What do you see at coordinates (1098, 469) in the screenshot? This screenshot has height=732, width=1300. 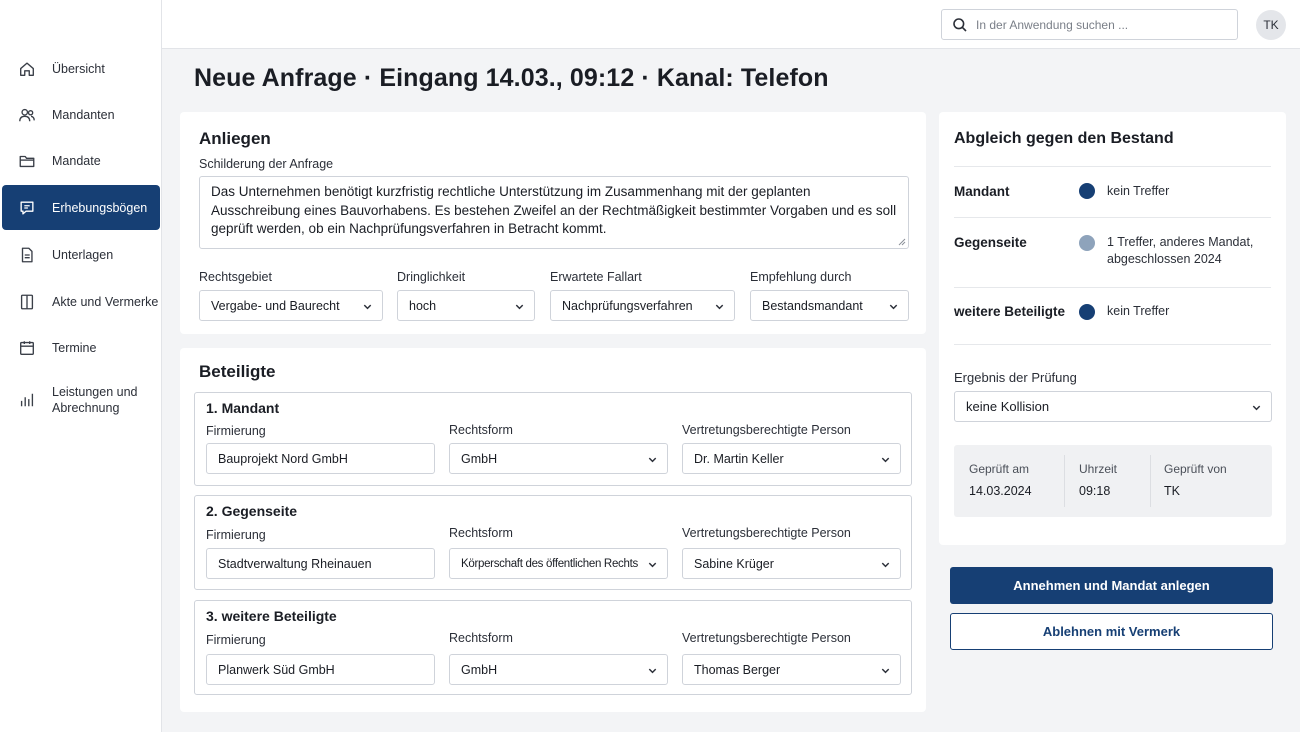 I see `checked-time-label: Uhrzeit` at bounding box center [1098, 469].